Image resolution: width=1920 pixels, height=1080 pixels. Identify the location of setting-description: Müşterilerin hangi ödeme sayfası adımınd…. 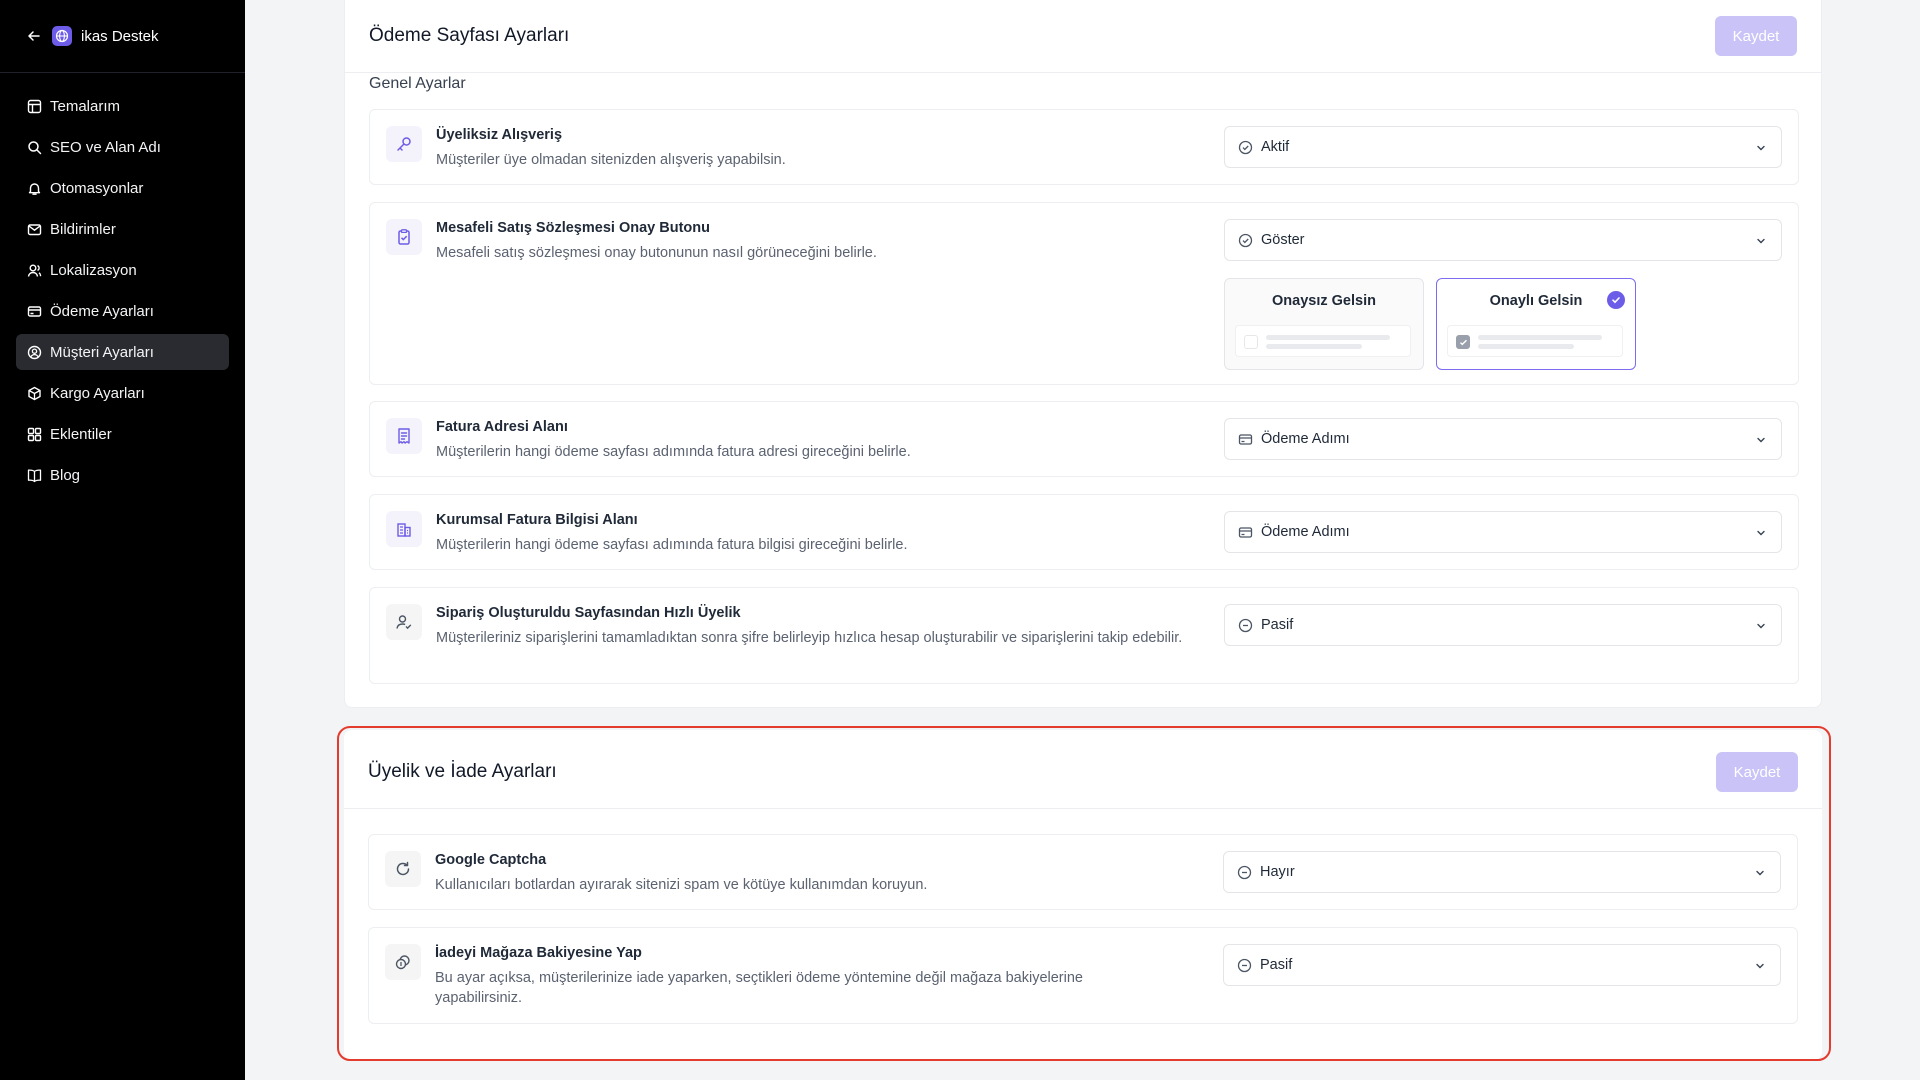
(673, 452).